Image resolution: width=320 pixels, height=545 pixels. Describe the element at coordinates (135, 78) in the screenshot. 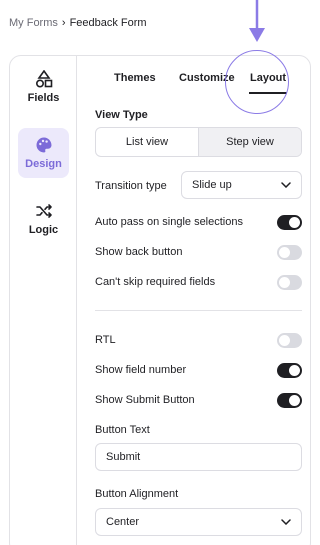

I see `tab-themes: Themes` at that location.